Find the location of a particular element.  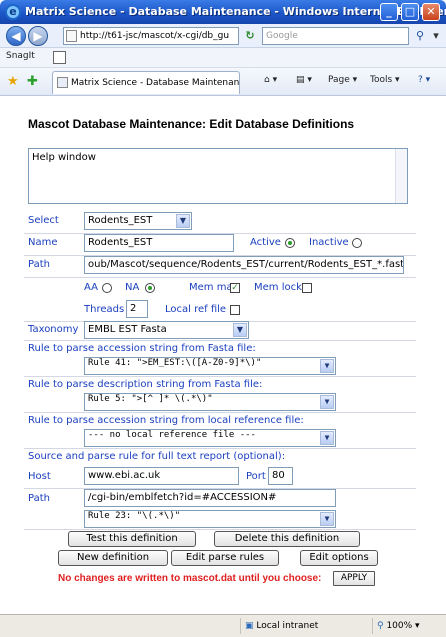

print-icon: ▤ ▾ is located at coordinates (304, 80).